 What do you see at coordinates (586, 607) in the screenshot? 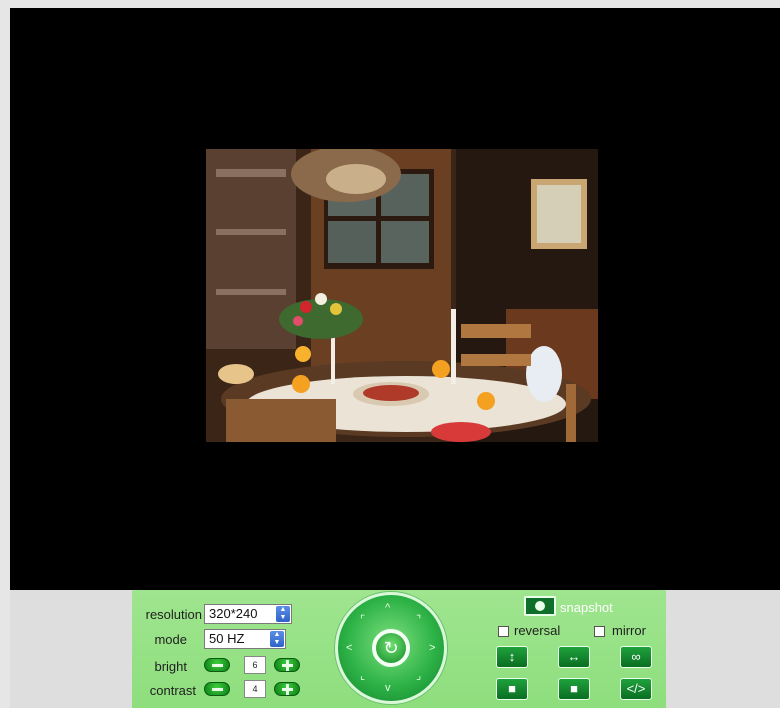
I see `snapshot-button: snapshot` at bounding box center [586, 607].